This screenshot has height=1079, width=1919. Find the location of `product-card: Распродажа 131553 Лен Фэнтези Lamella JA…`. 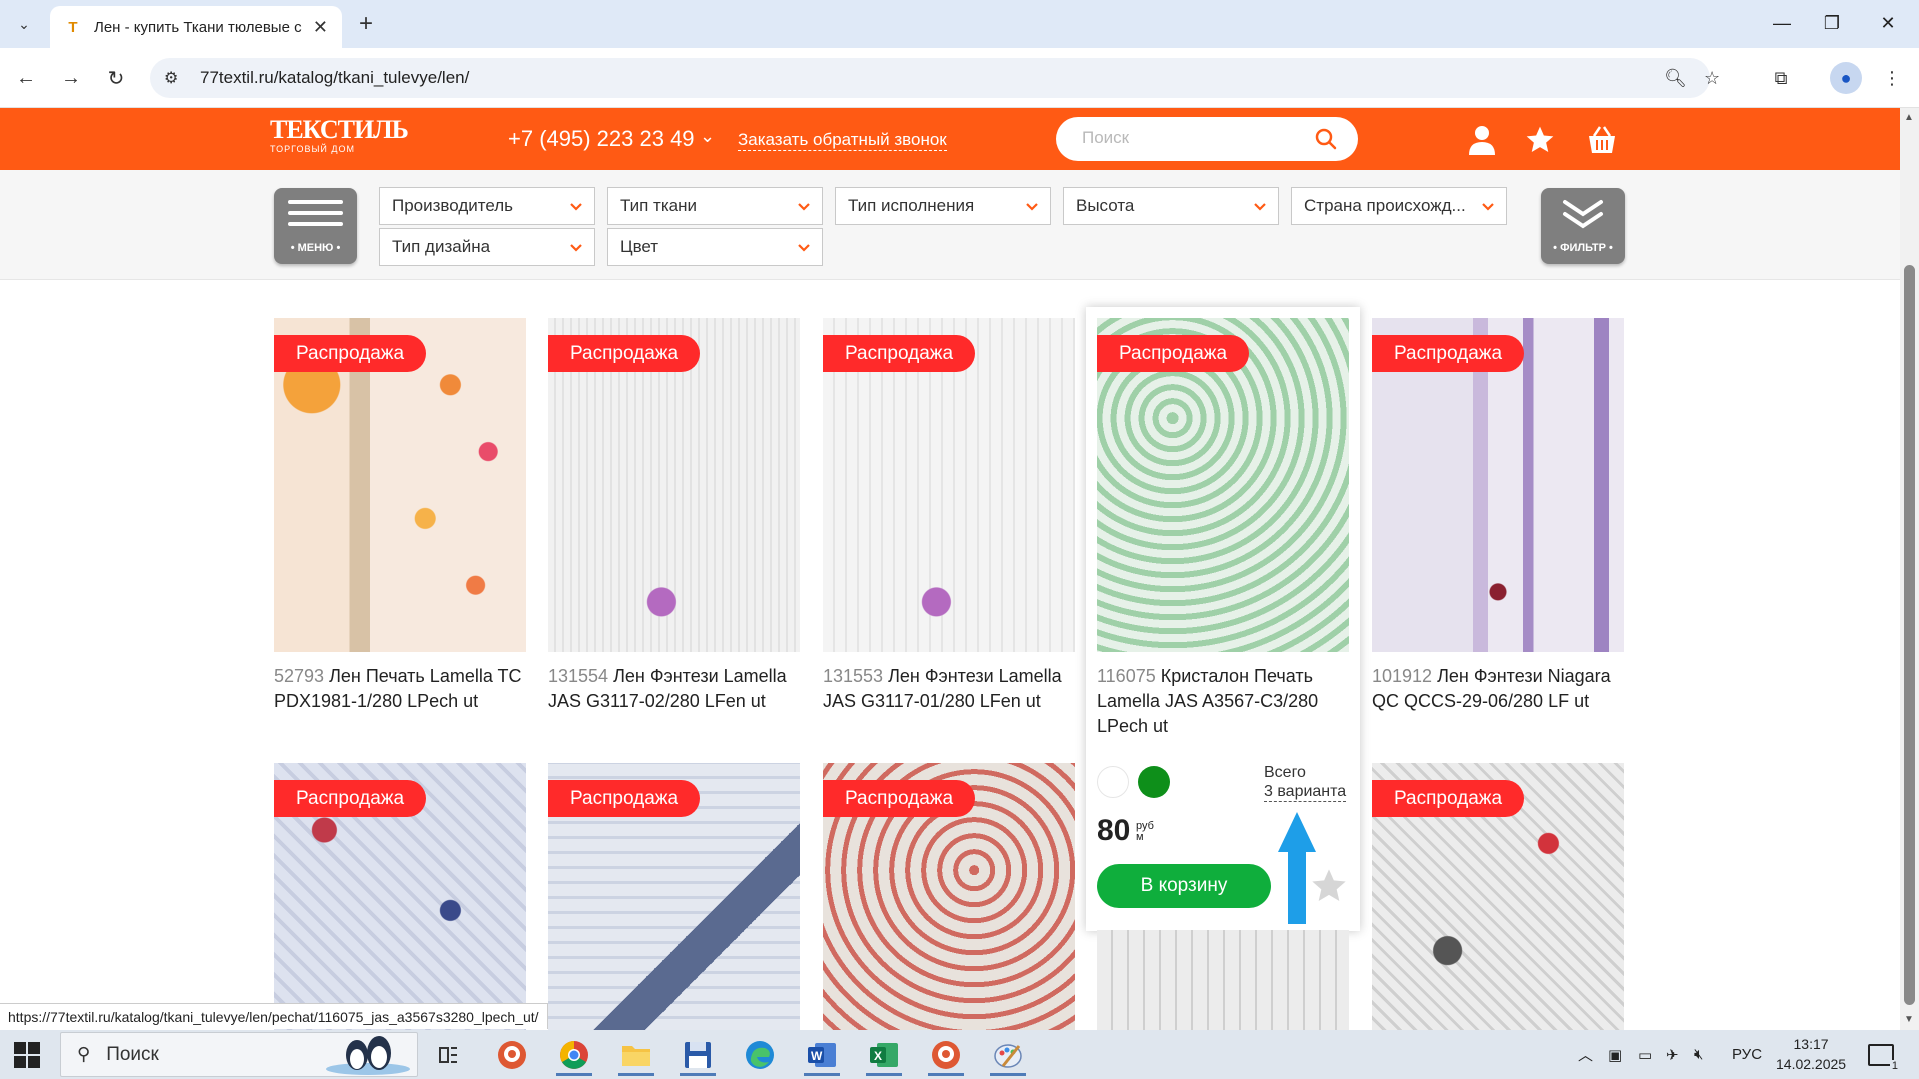

product-card: Распродажа 131553 Лен Фэнтези Lamella JA… is located at coordinates (949, 516).